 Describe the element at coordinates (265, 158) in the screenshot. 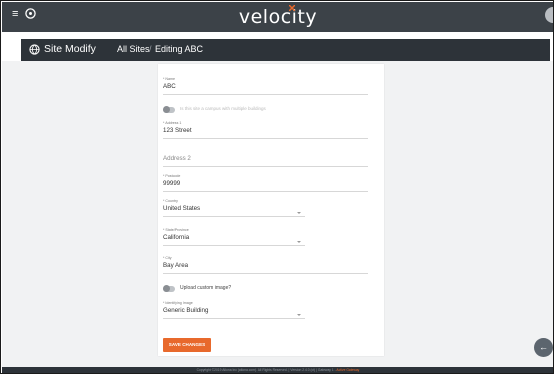

I see `address2-input: Address 2` at that location.